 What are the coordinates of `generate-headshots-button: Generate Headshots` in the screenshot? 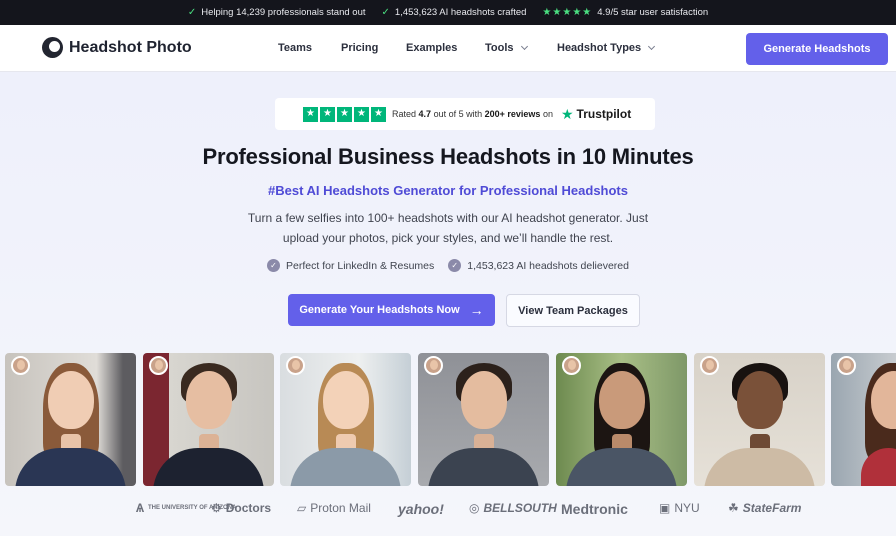 It's located at (817, 49).